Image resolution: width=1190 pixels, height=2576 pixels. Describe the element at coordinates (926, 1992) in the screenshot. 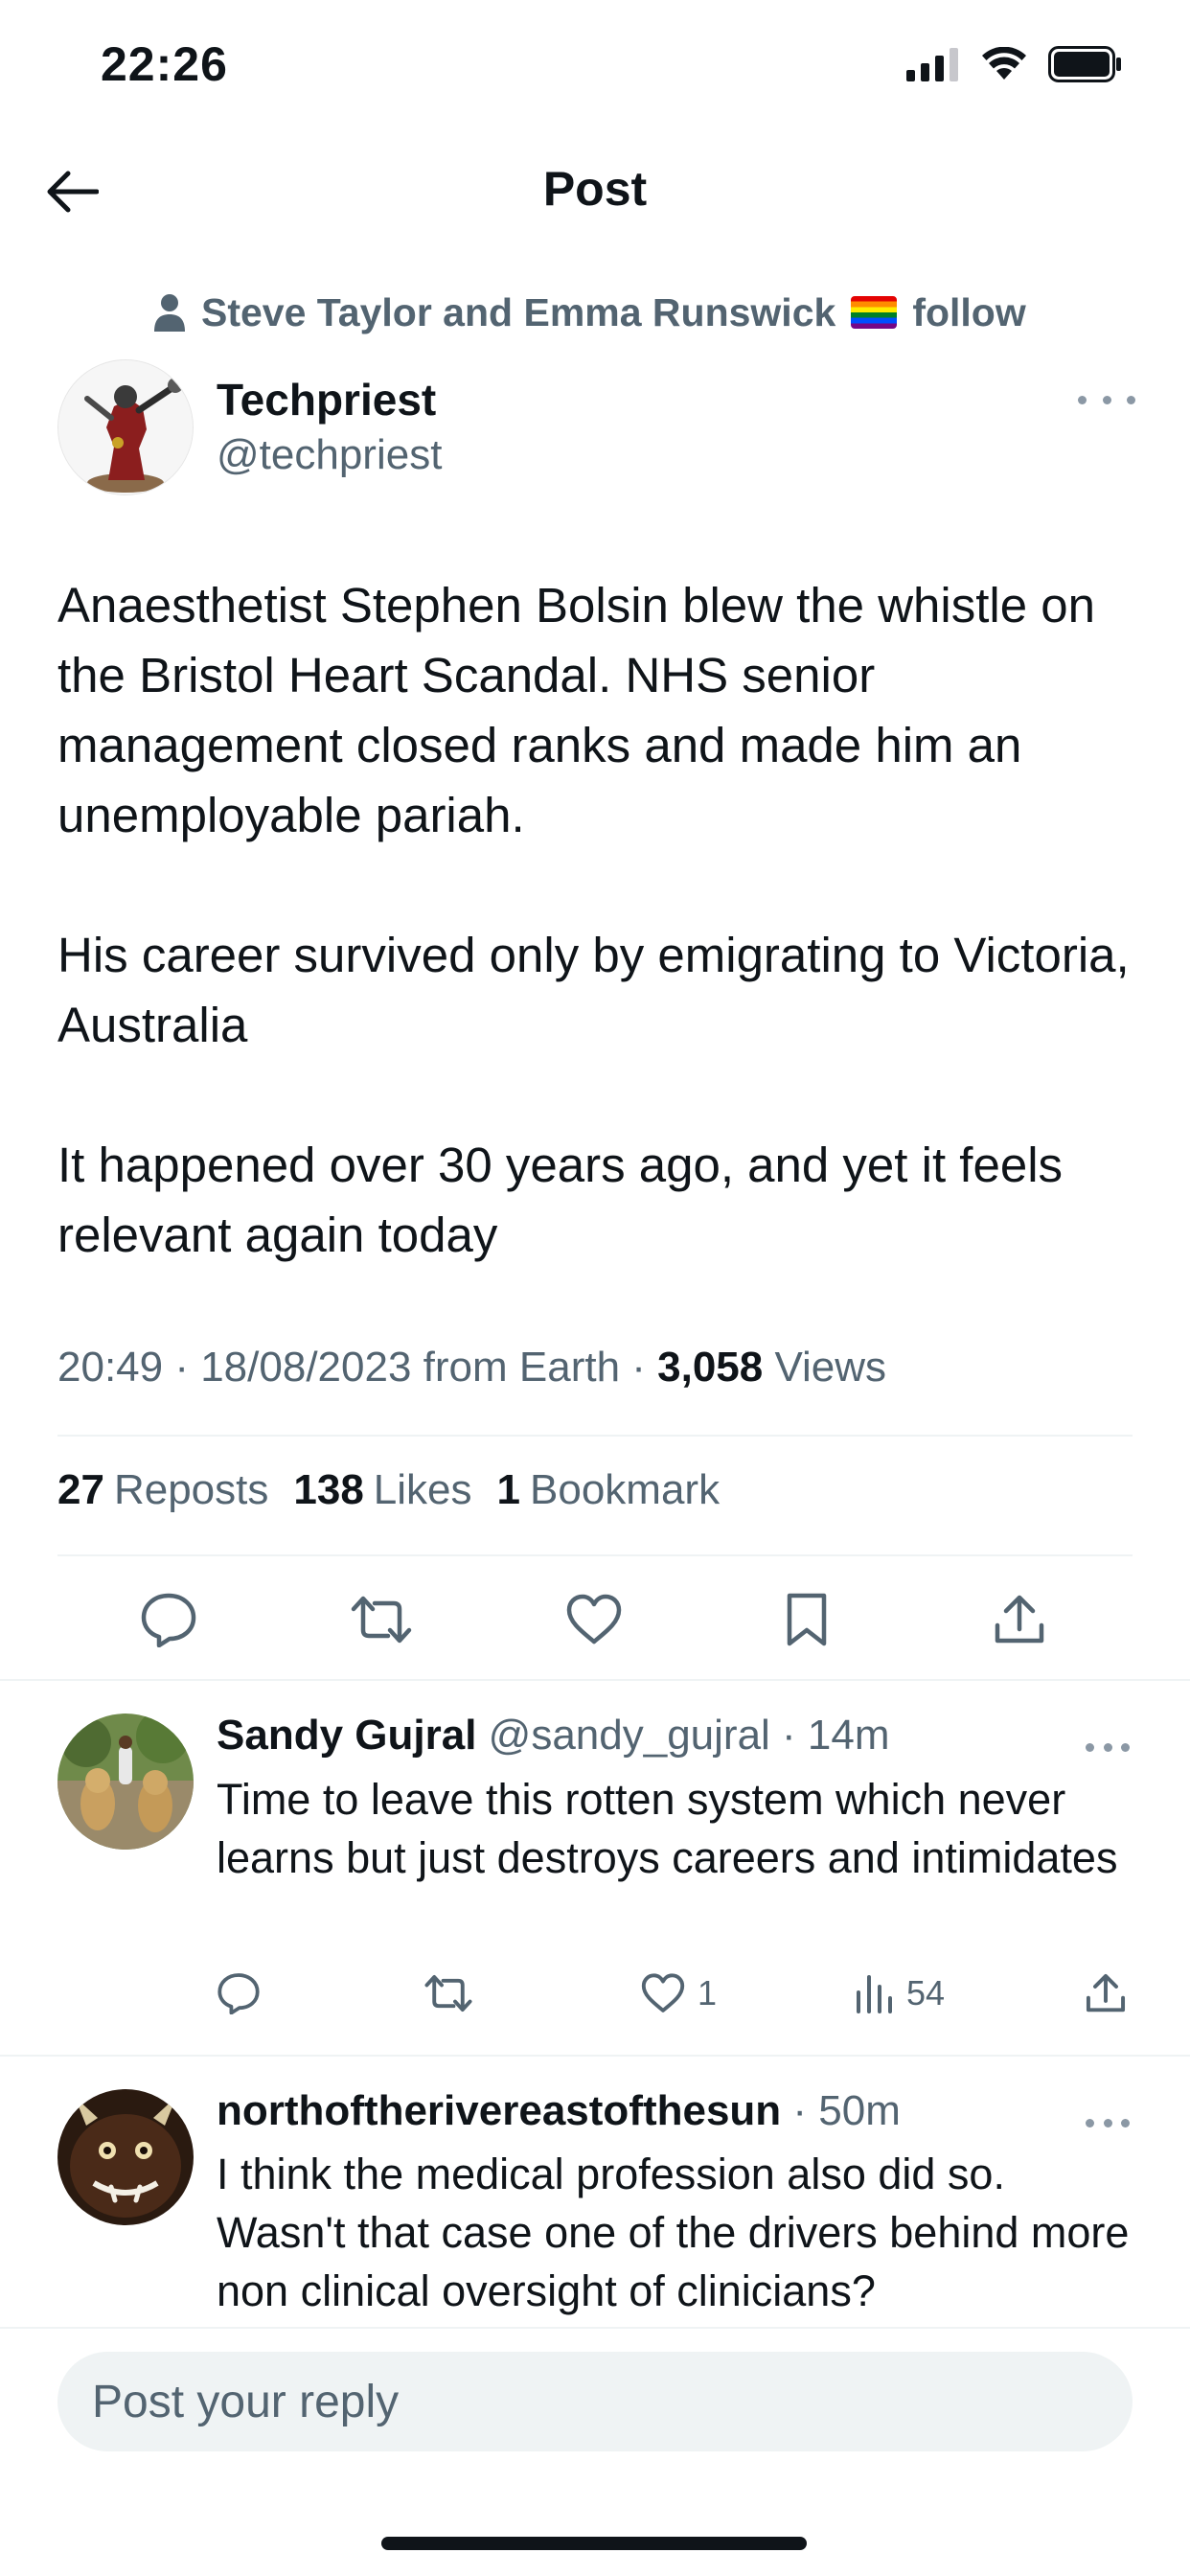

I see `reply-views-count: 54` at that location.